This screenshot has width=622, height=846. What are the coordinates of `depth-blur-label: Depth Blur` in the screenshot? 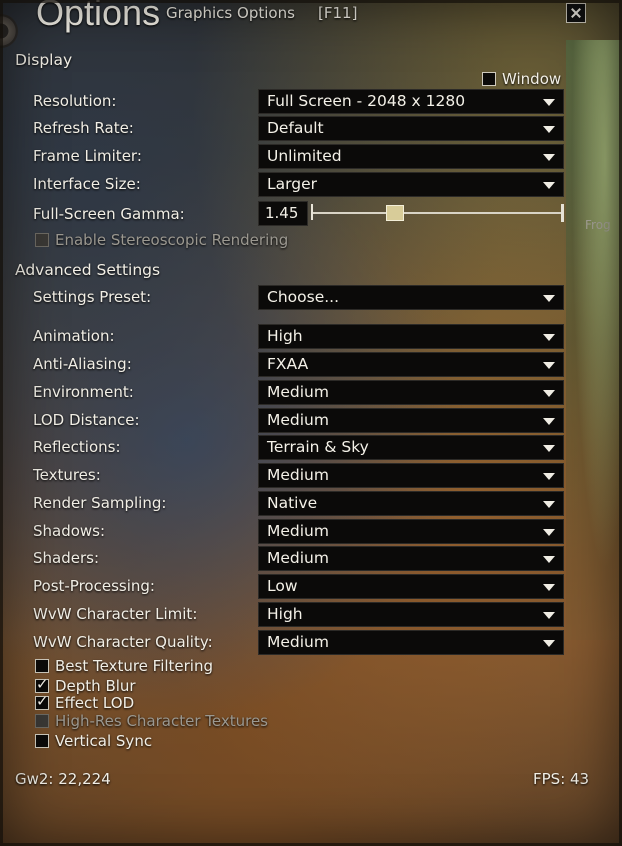 It's located at (95, 686).